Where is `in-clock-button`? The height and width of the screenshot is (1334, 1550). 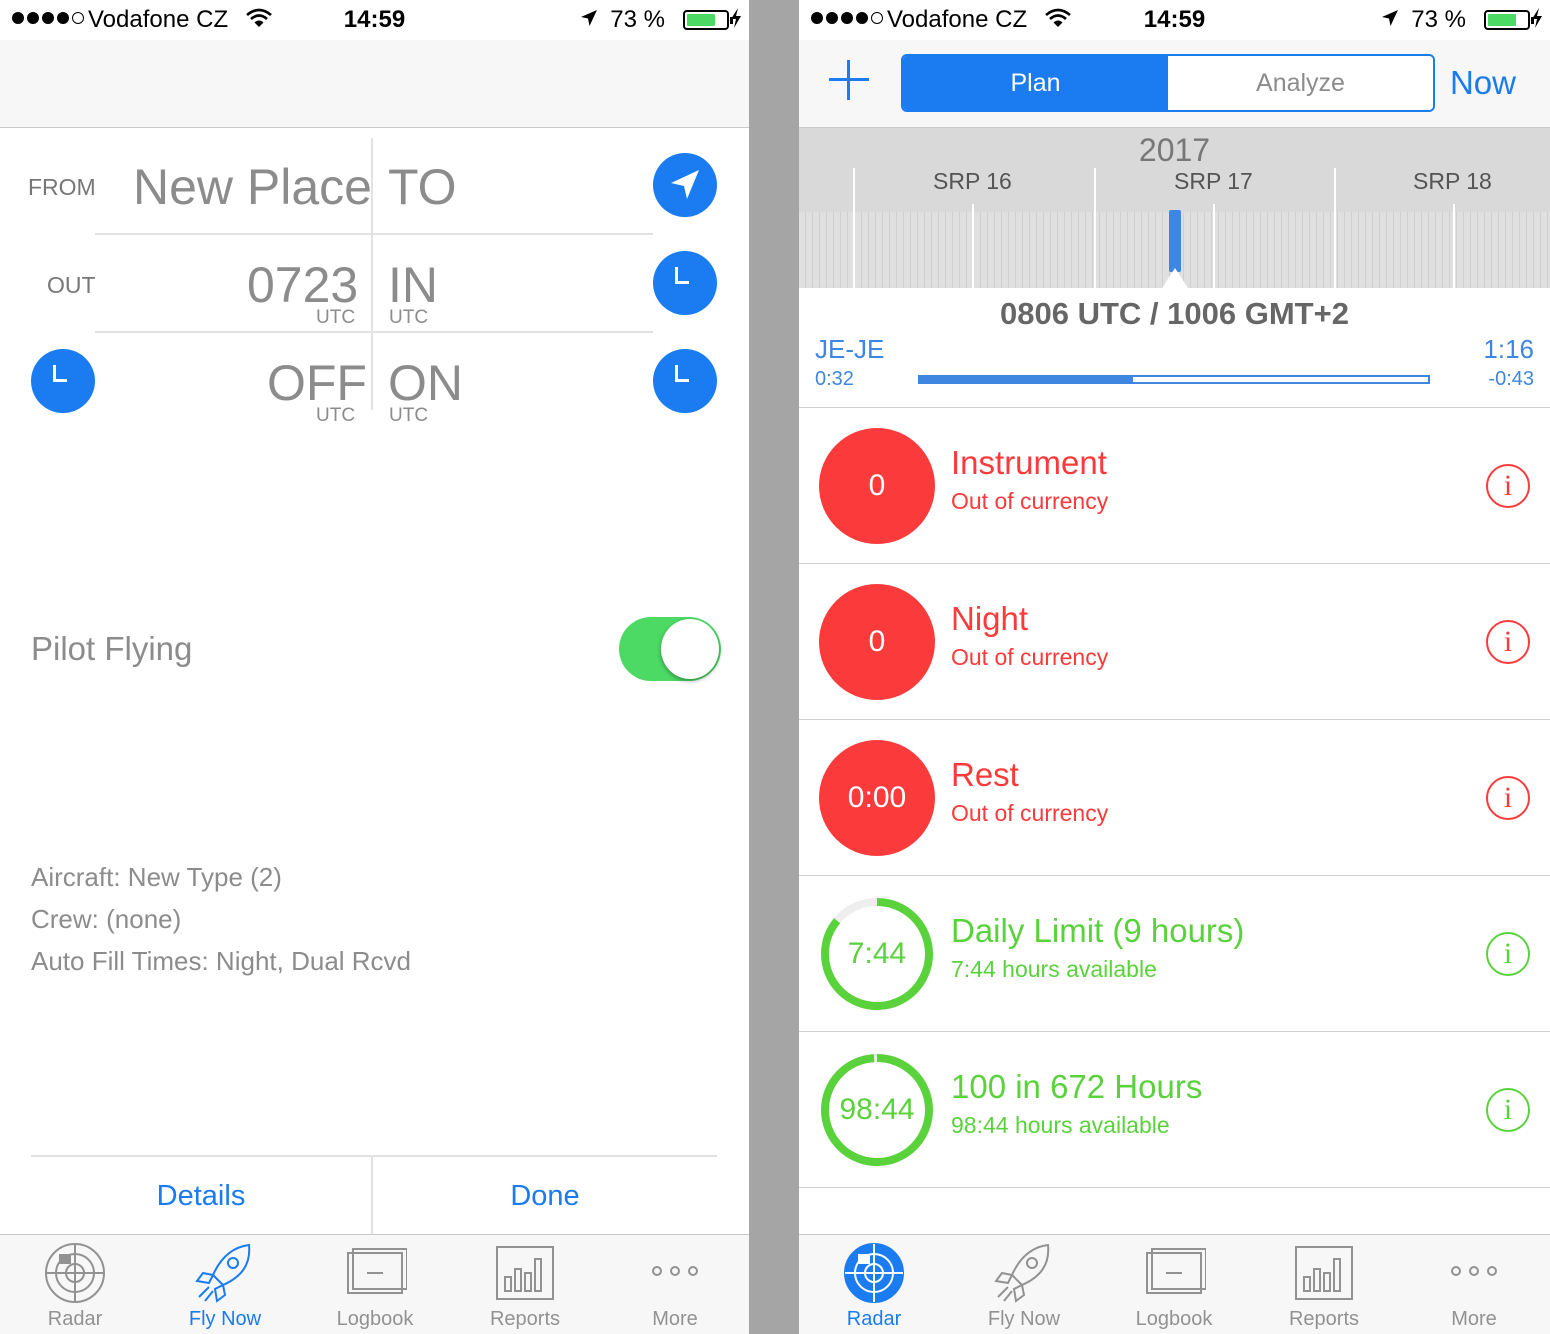
in-clock-button is located at coordinates (685, 283).